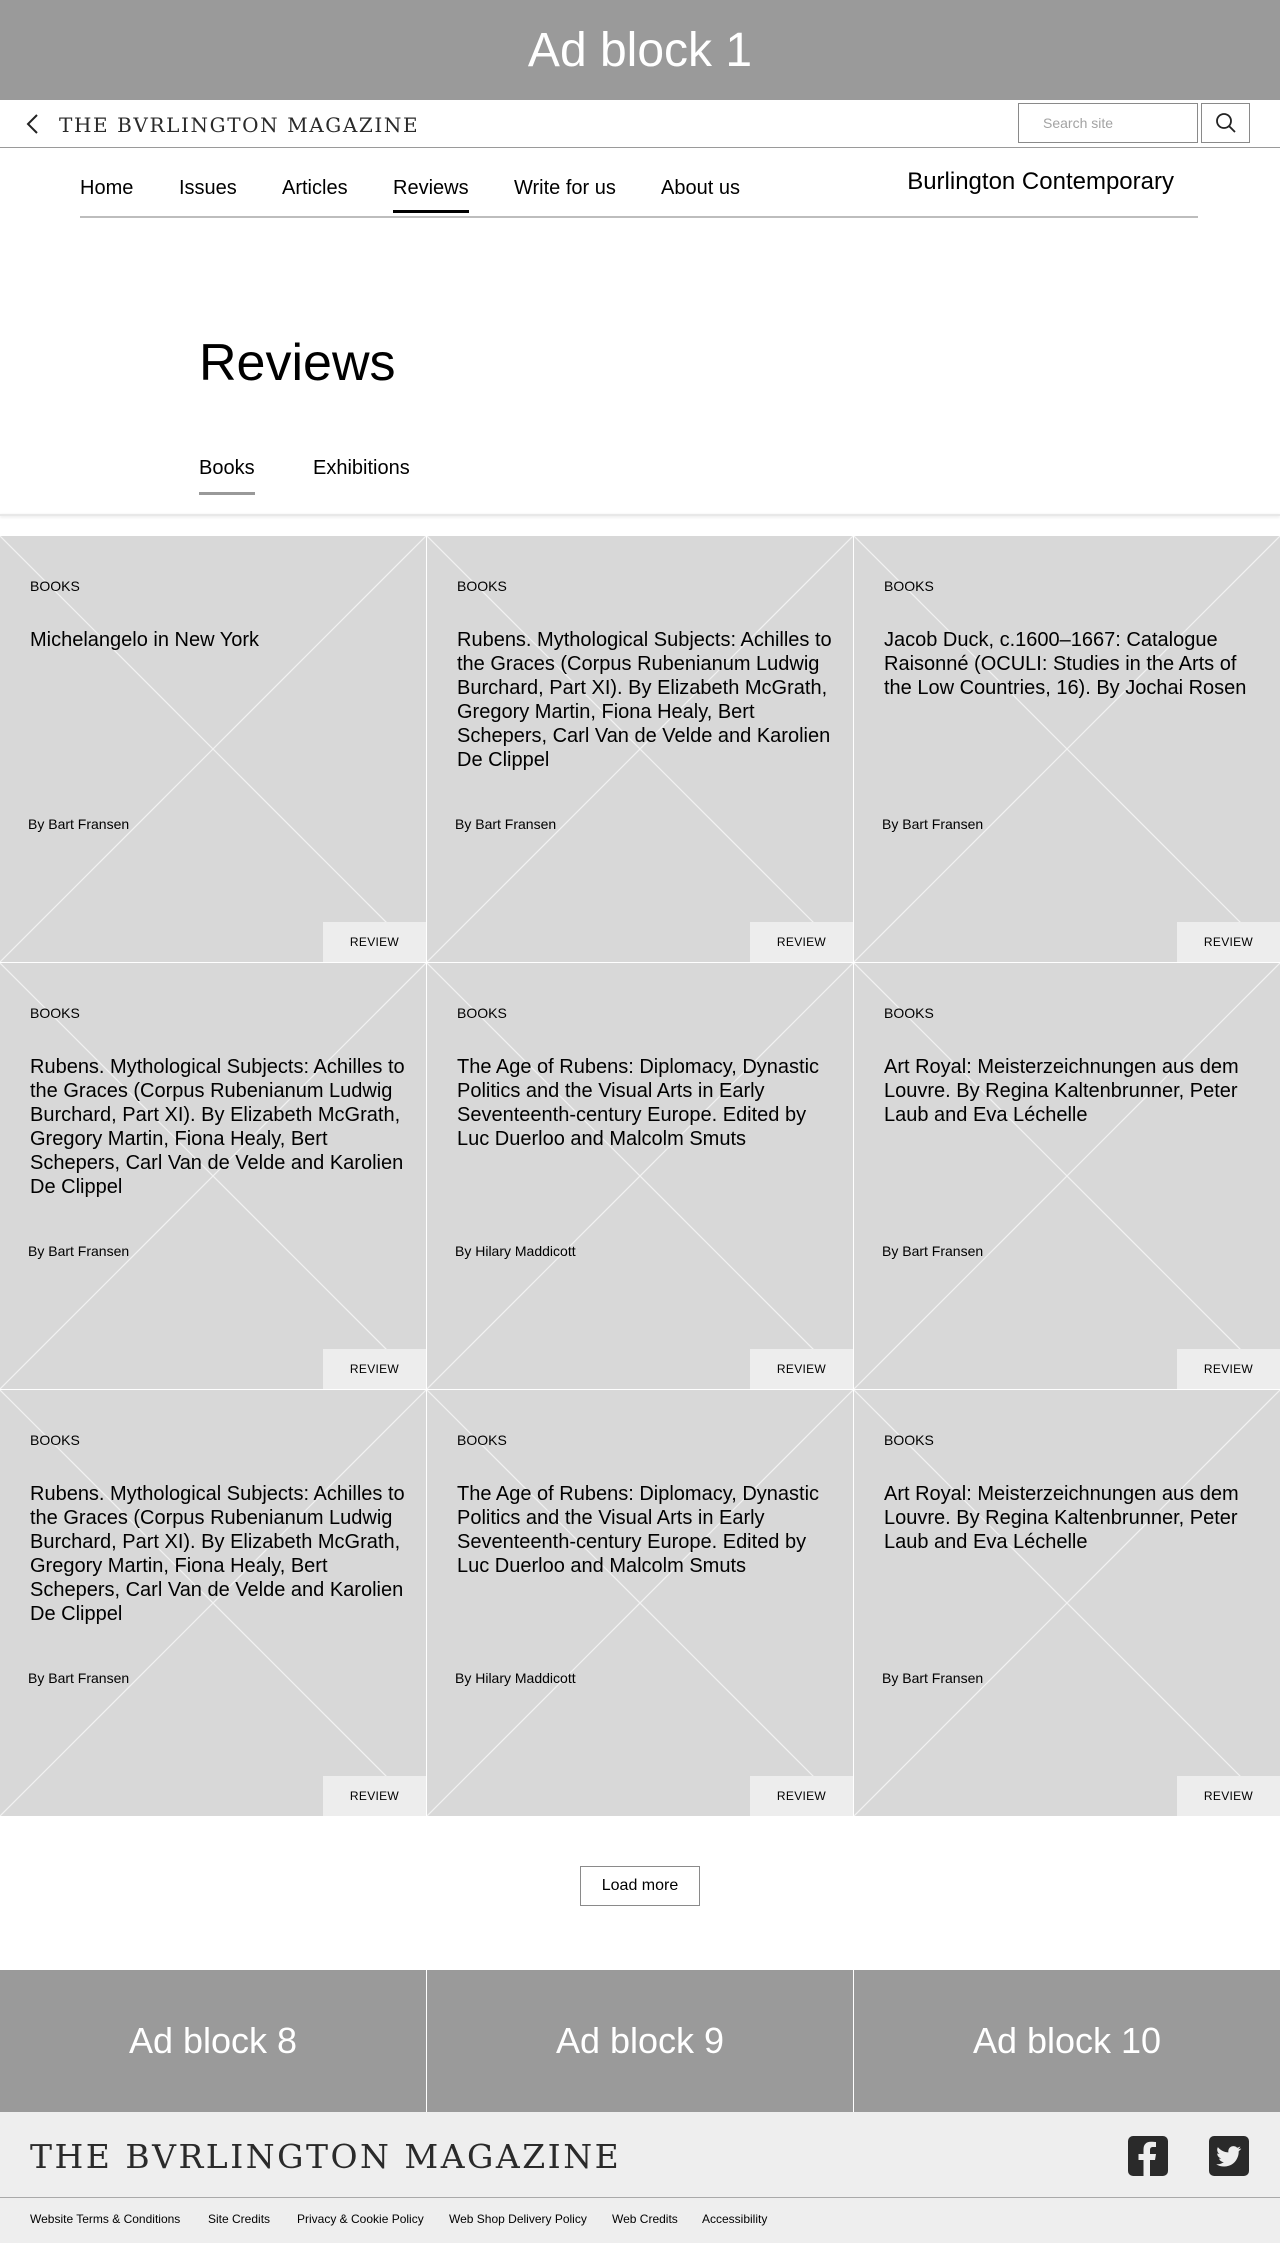 Image resolution: width=1280 pixels, height=2243 pixels. I want to click on back-arrow-icon, so click(34, 124).